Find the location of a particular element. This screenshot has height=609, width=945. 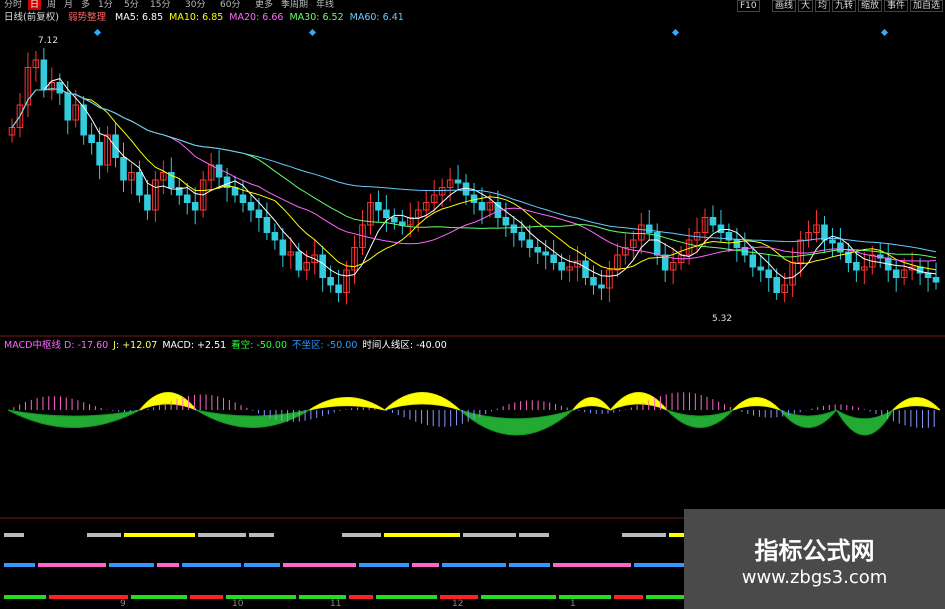

watermark: 指标公式网 www.zbgs3.com is located at coordinates (814, 559).